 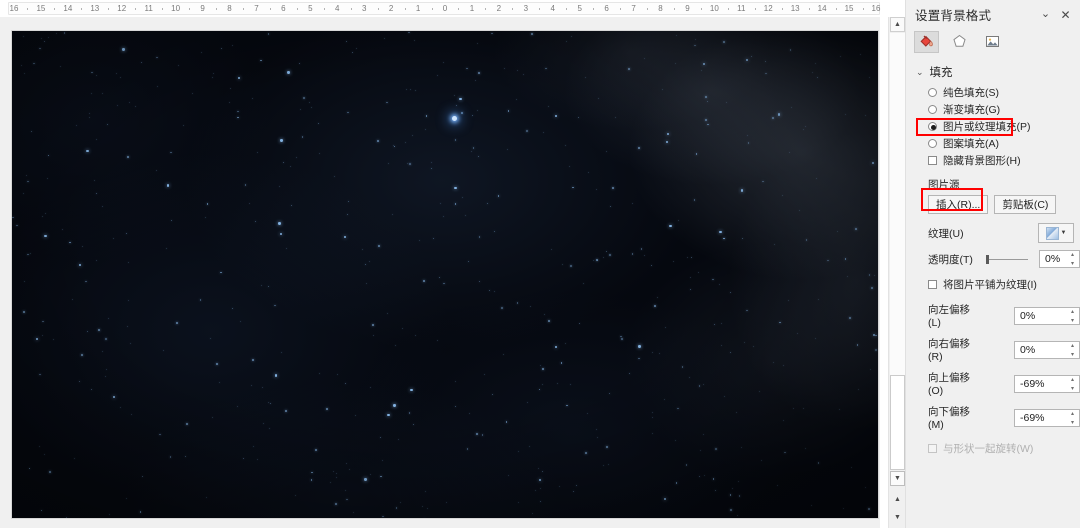 What do you see at coordinates (932, 448) in the screenshot?
I see `checkbox-indicator` at bounding box center [932, 448].